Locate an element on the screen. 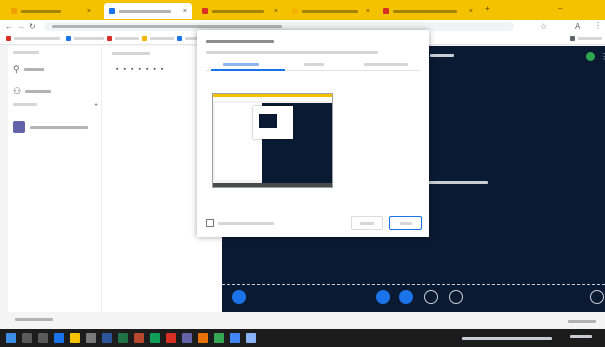 Image resolution: width=605 pixels, height=347 pixels. active-tab-indicator is located at coordinates (248, 70).